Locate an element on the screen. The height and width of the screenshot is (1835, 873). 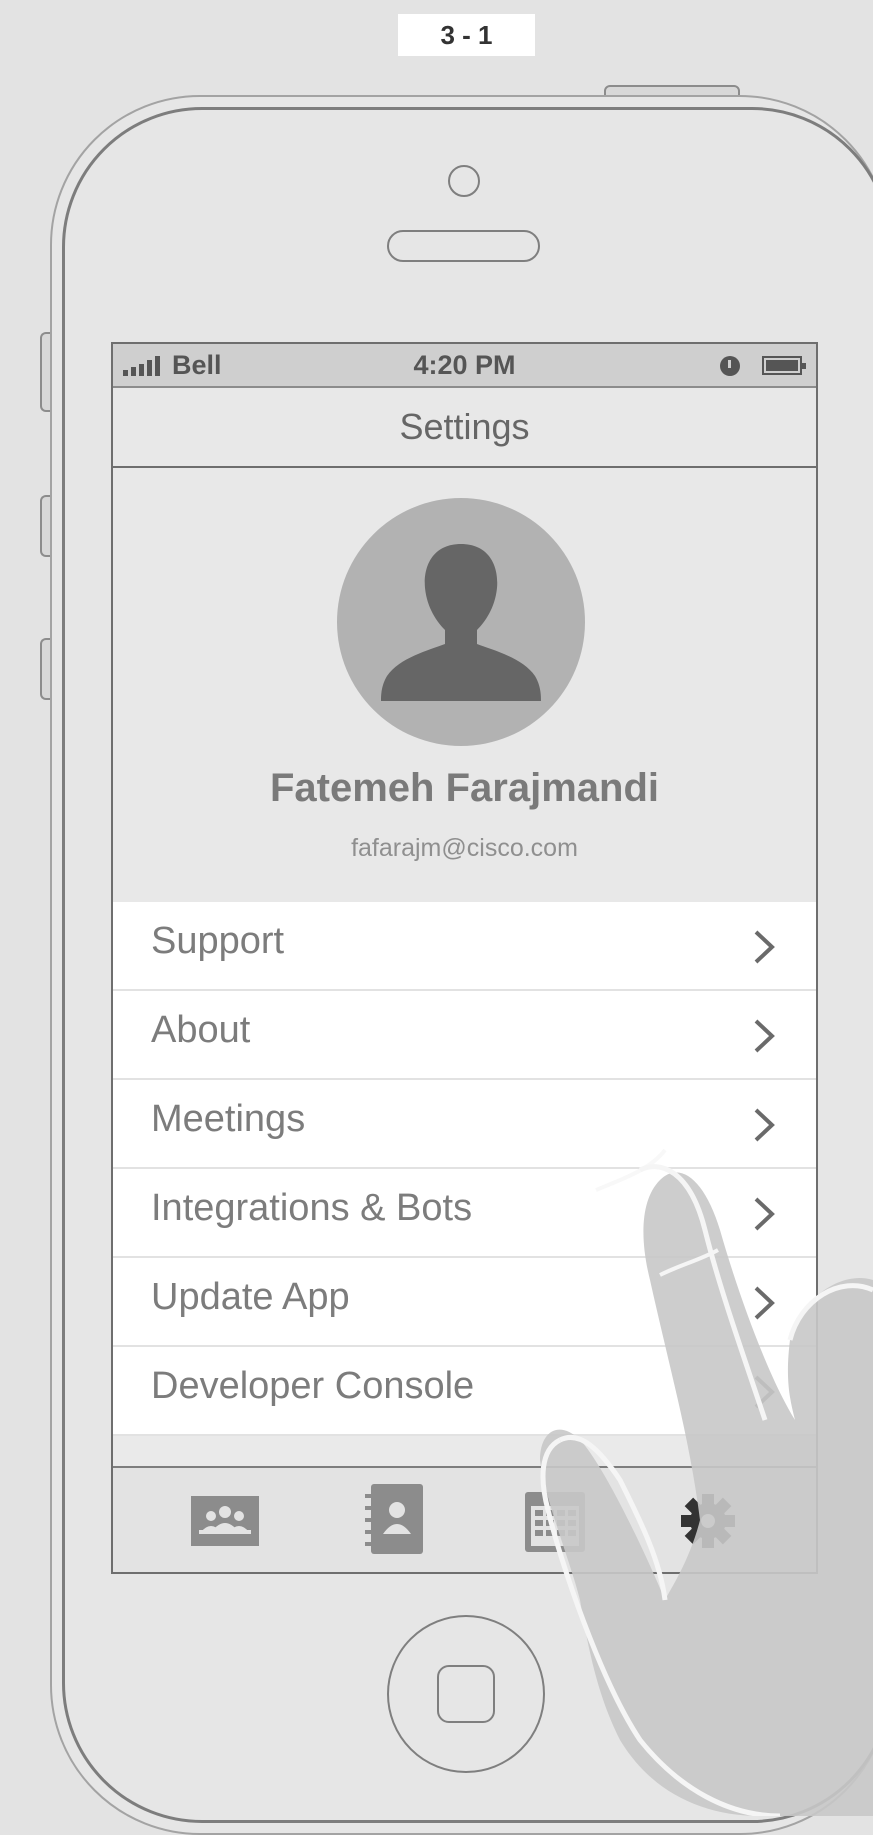
home-button-square-icon is located at coordinates (466, 1694).